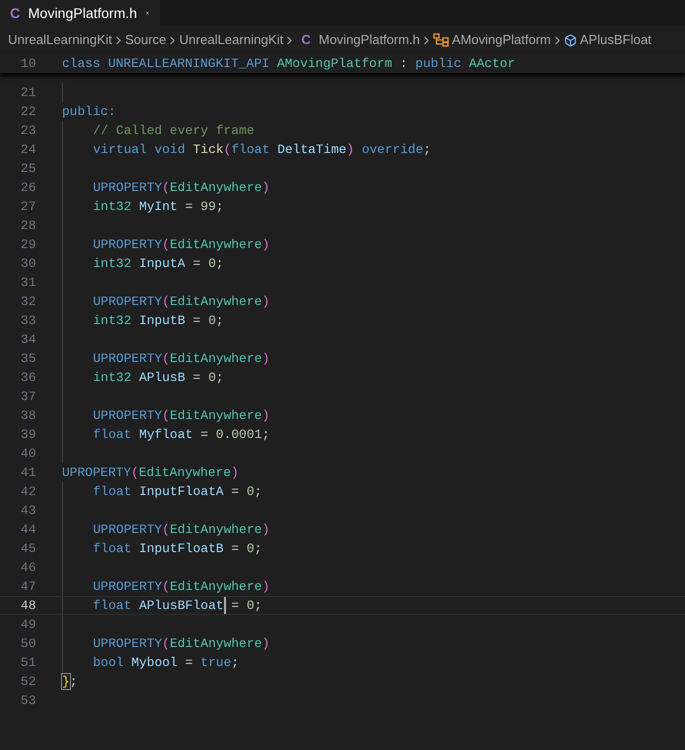  Describe the element at coordinates (440, 40) in the screenshot. I see `class-icon` at that location.